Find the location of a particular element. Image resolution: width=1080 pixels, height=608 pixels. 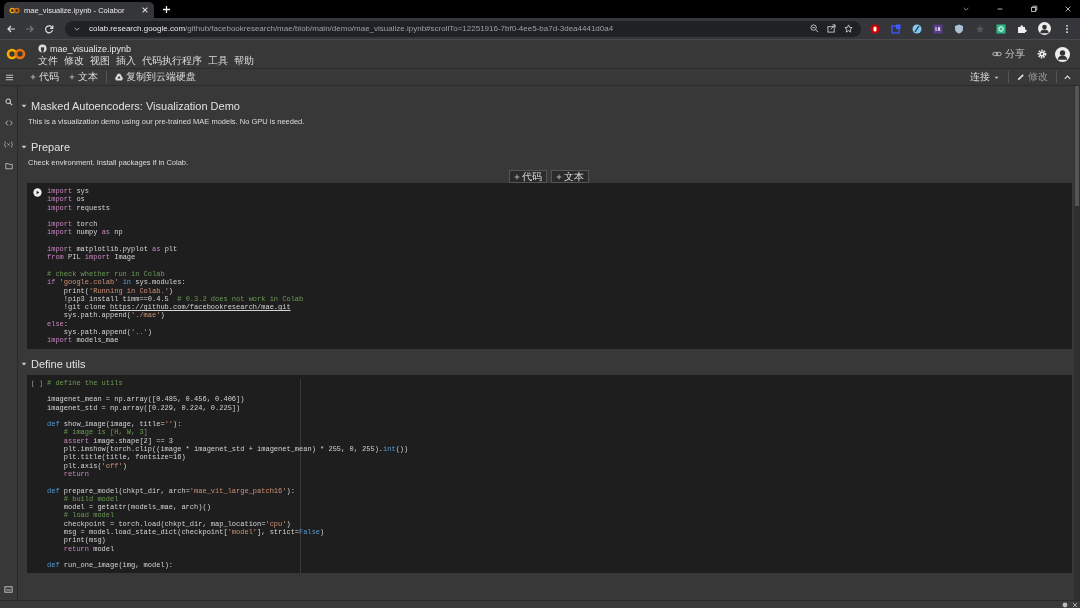

menu-item: 视图 is located at coordinates (100, 60).